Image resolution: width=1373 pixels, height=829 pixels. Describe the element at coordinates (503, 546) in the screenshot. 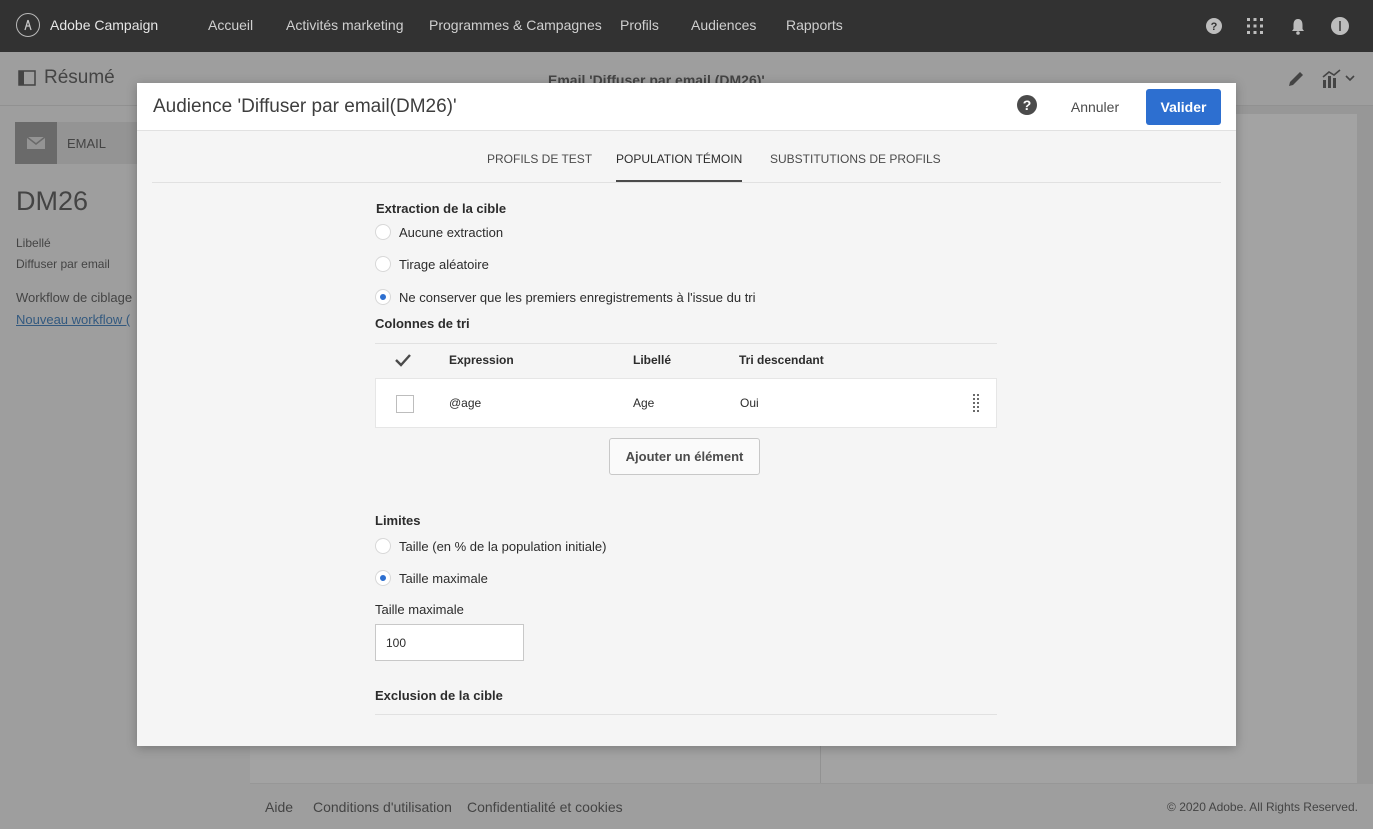

I see `radio-label: Taille (en % de la population initiale)` at that location.